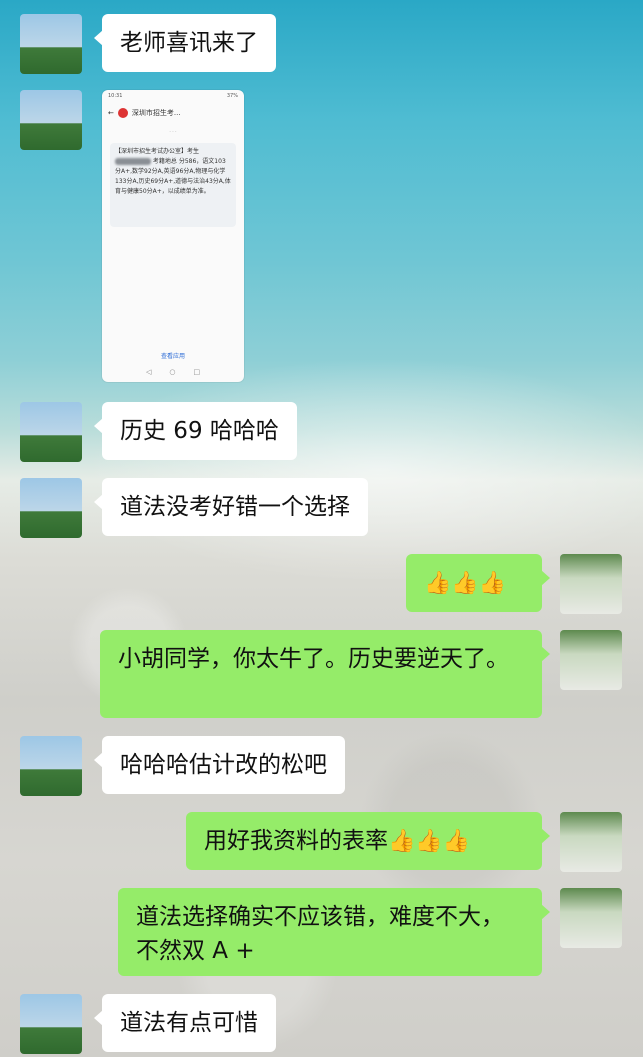  I want to click on nav-home-icon: ○, so click(172, 372).